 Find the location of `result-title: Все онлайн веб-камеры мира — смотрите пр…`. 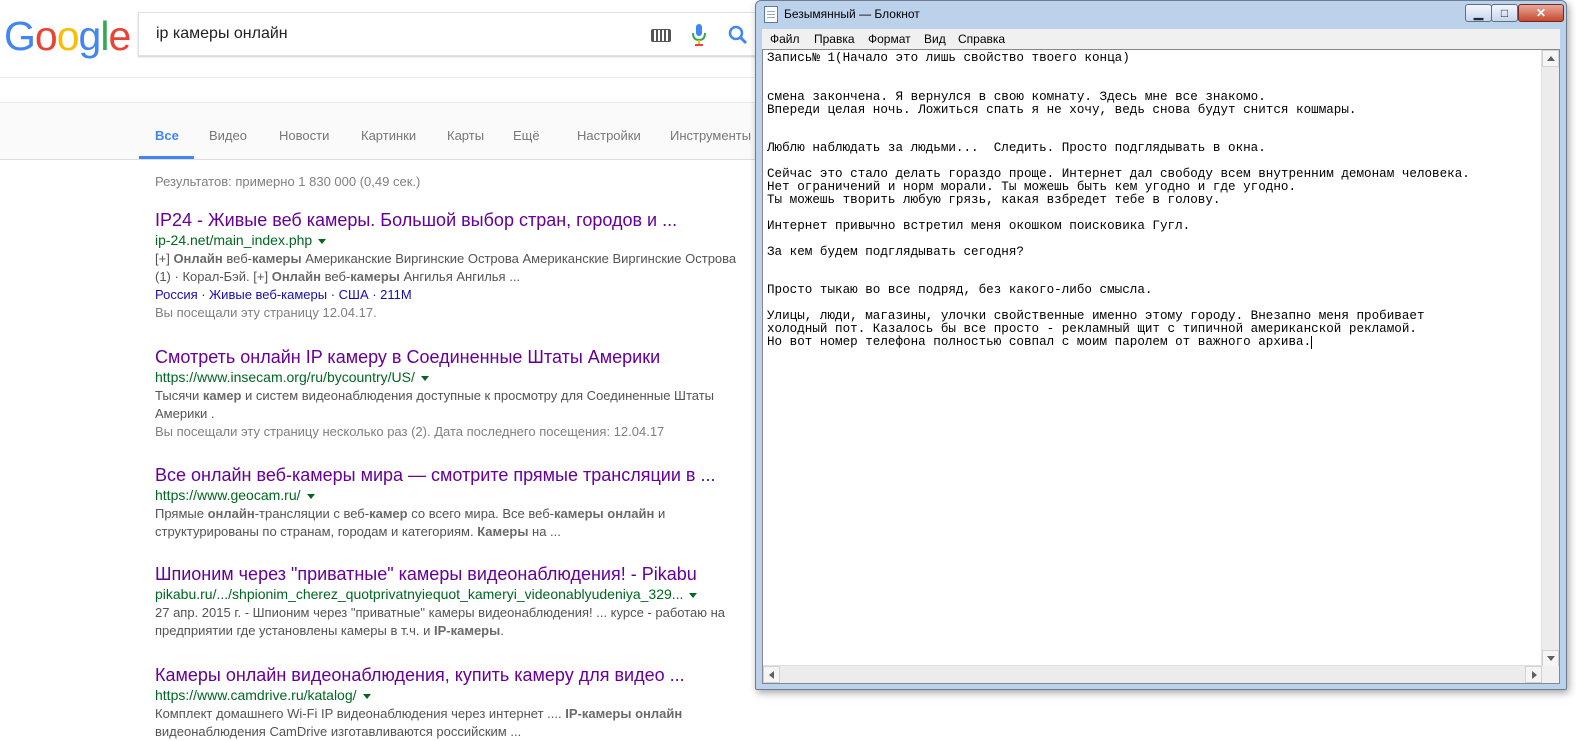

result-title: Все онлайн веб-камеры мира — смотрите пр… is located at coordinates (455, 475).